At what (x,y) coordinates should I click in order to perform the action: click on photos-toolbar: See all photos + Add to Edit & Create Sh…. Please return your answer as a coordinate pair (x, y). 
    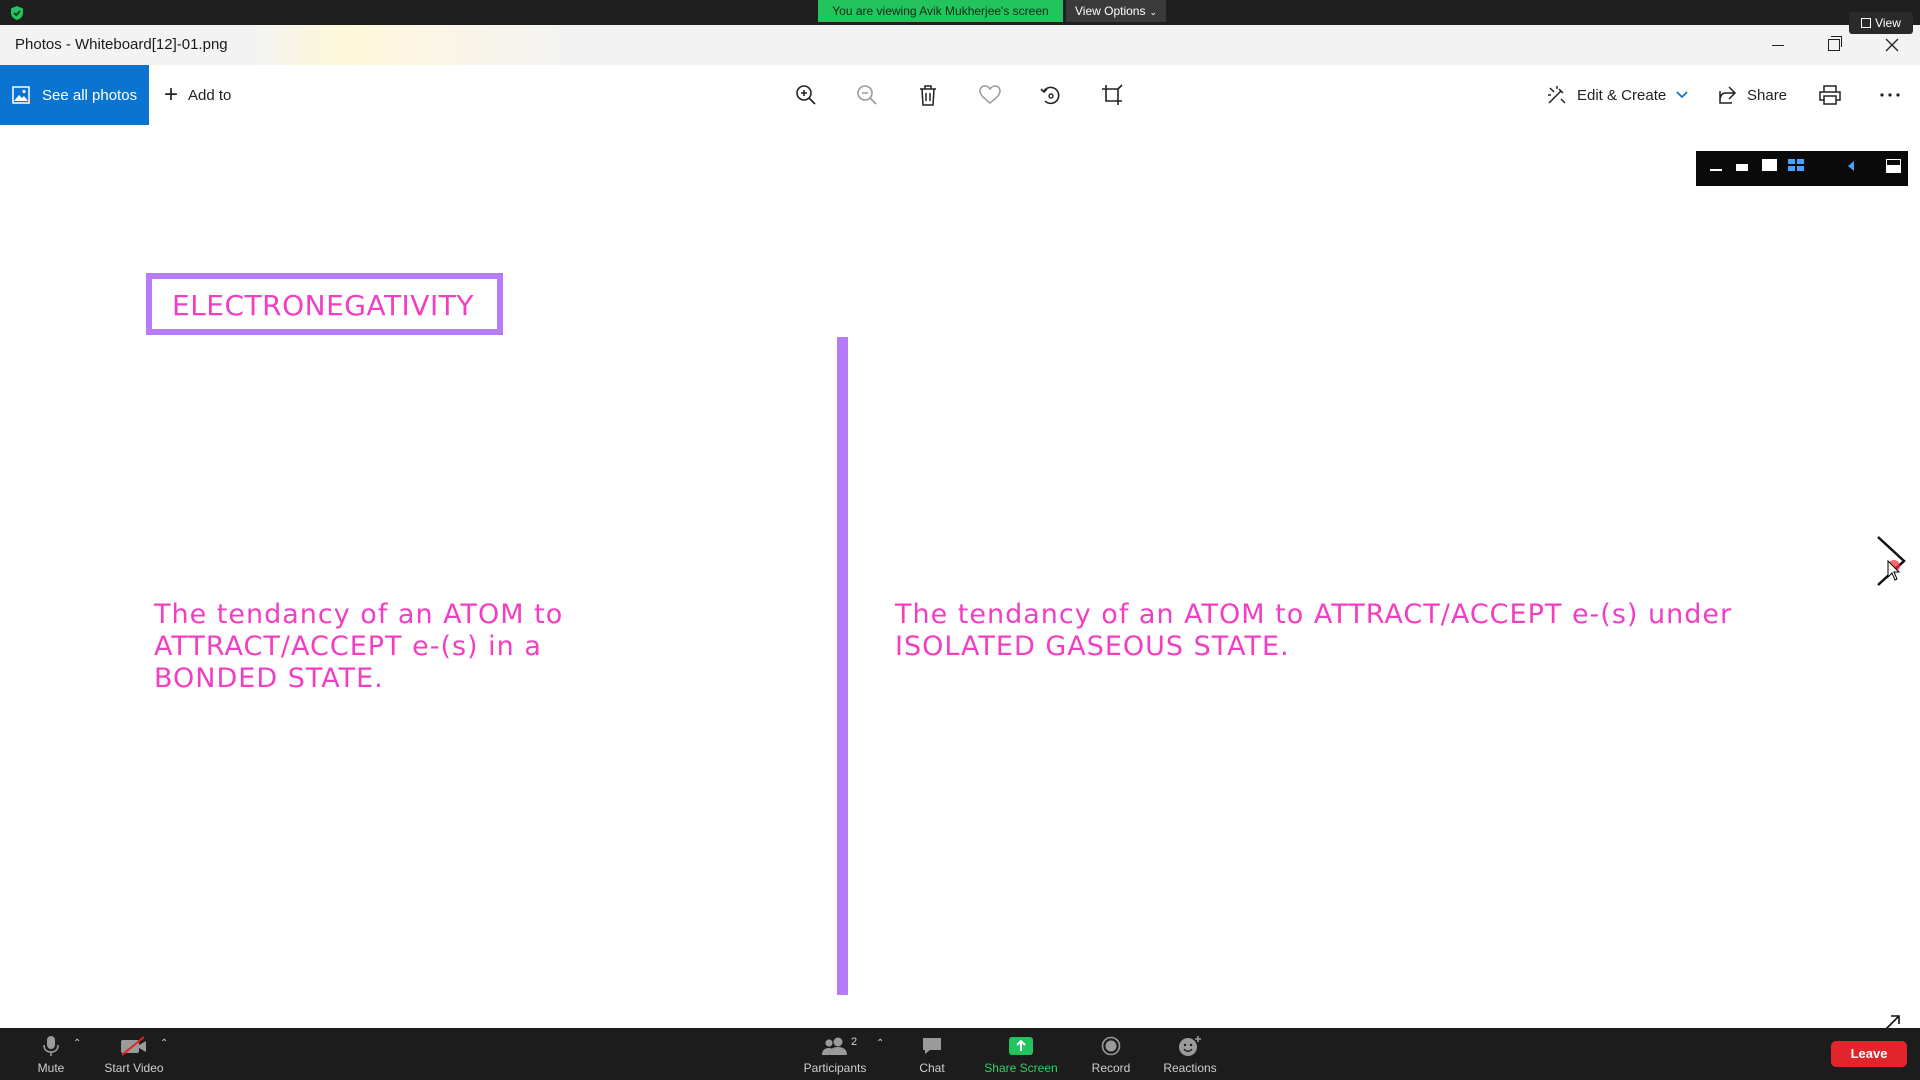
    Looking at the image, I should click on (960, 95).